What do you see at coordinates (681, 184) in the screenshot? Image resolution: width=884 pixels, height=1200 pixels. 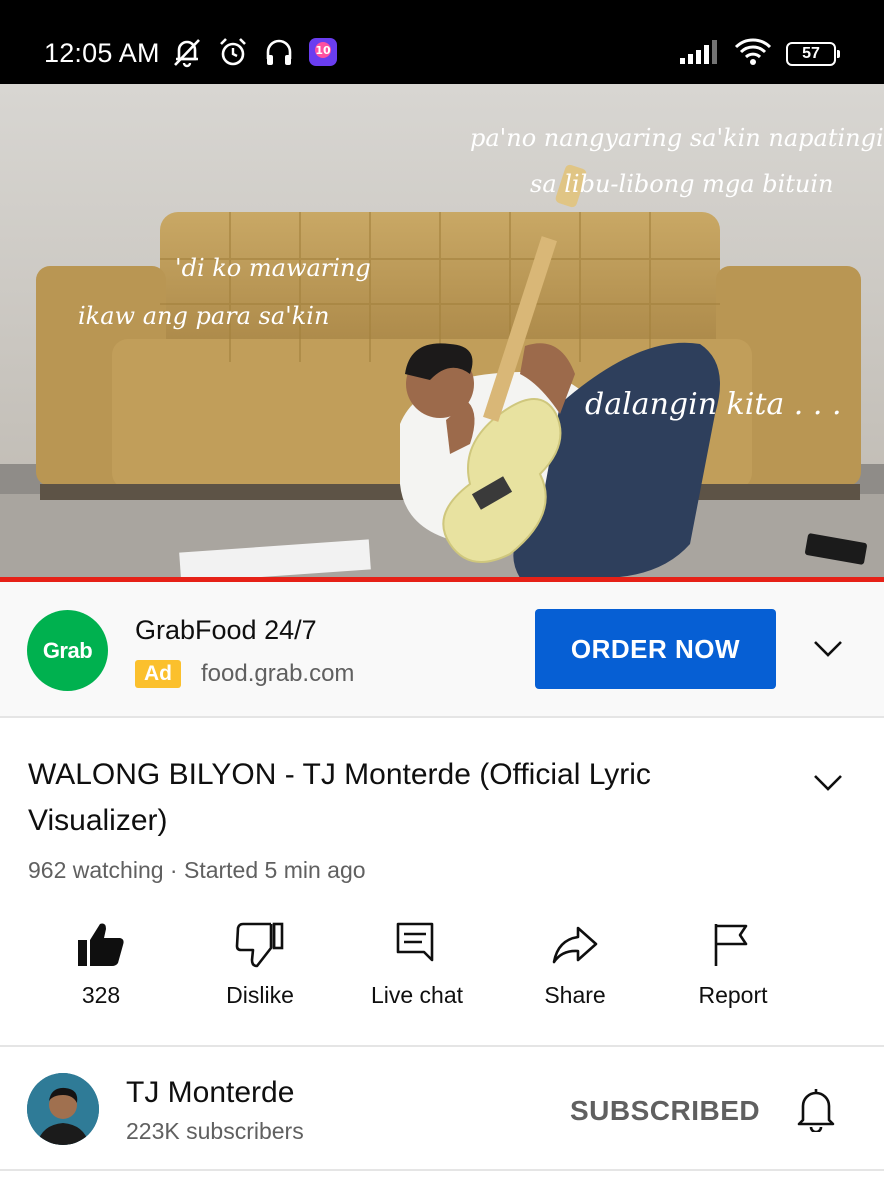 I see `lyric-line-2: sa libu-libong mga bituin` at bounding box center [681, 184].